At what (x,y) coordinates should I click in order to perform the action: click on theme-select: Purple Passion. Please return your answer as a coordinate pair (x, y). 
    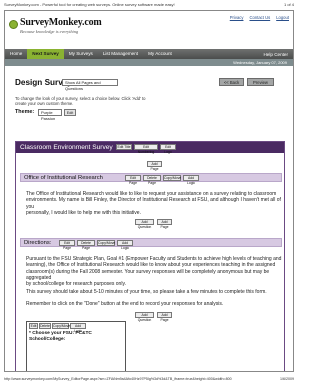
    Looking at the image, I should click on (50, 115).